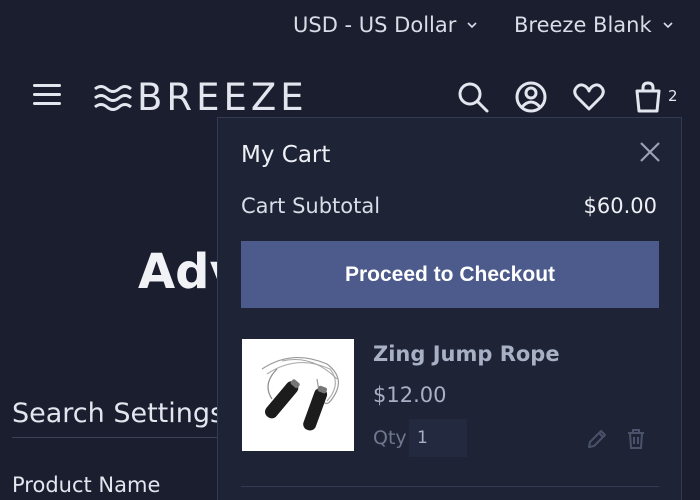  What do you see at coordinates (583, 25) in the screenshot?
I see `store-label: Breeze Blank` at bounding box center [583, 25].